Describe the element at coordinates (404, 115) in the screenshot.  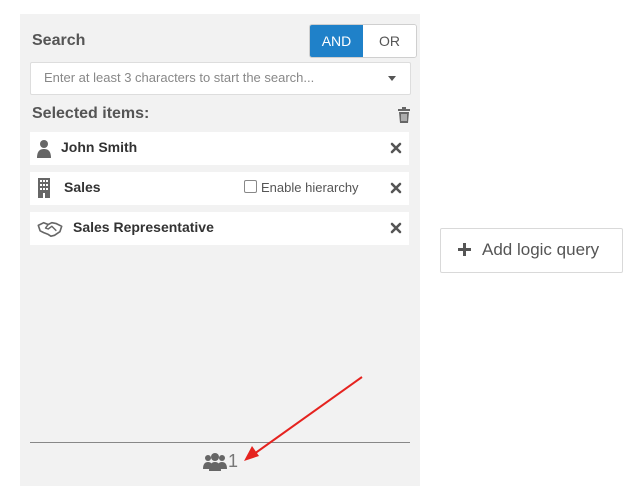
I see `trash-icon` at that location.